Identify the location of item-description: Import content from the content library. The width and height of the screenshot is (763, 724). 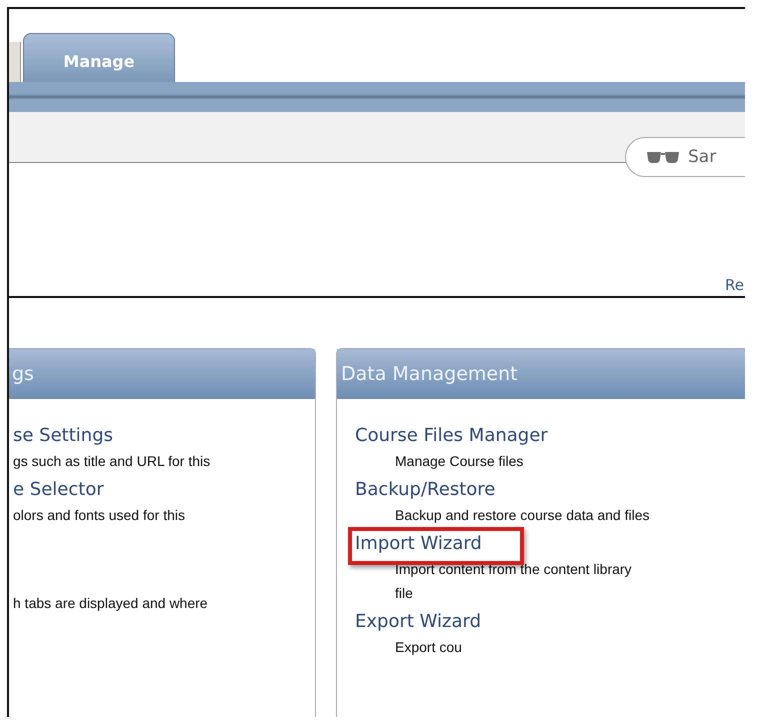
(513, 569).